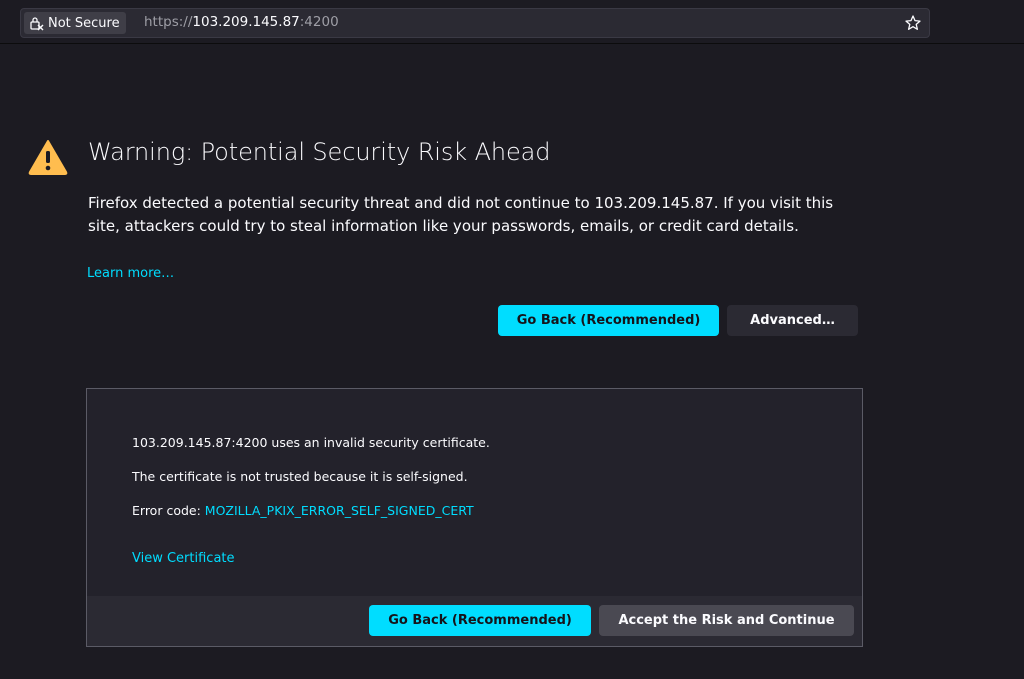  I want to click on url-text: https://103.209.145.87:4200, so click(241, 22).